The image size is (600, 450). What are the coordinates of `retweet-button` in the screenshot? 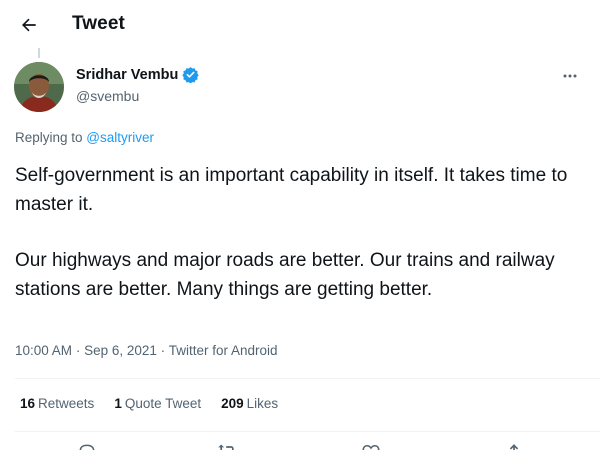 It's located at (227, 446).